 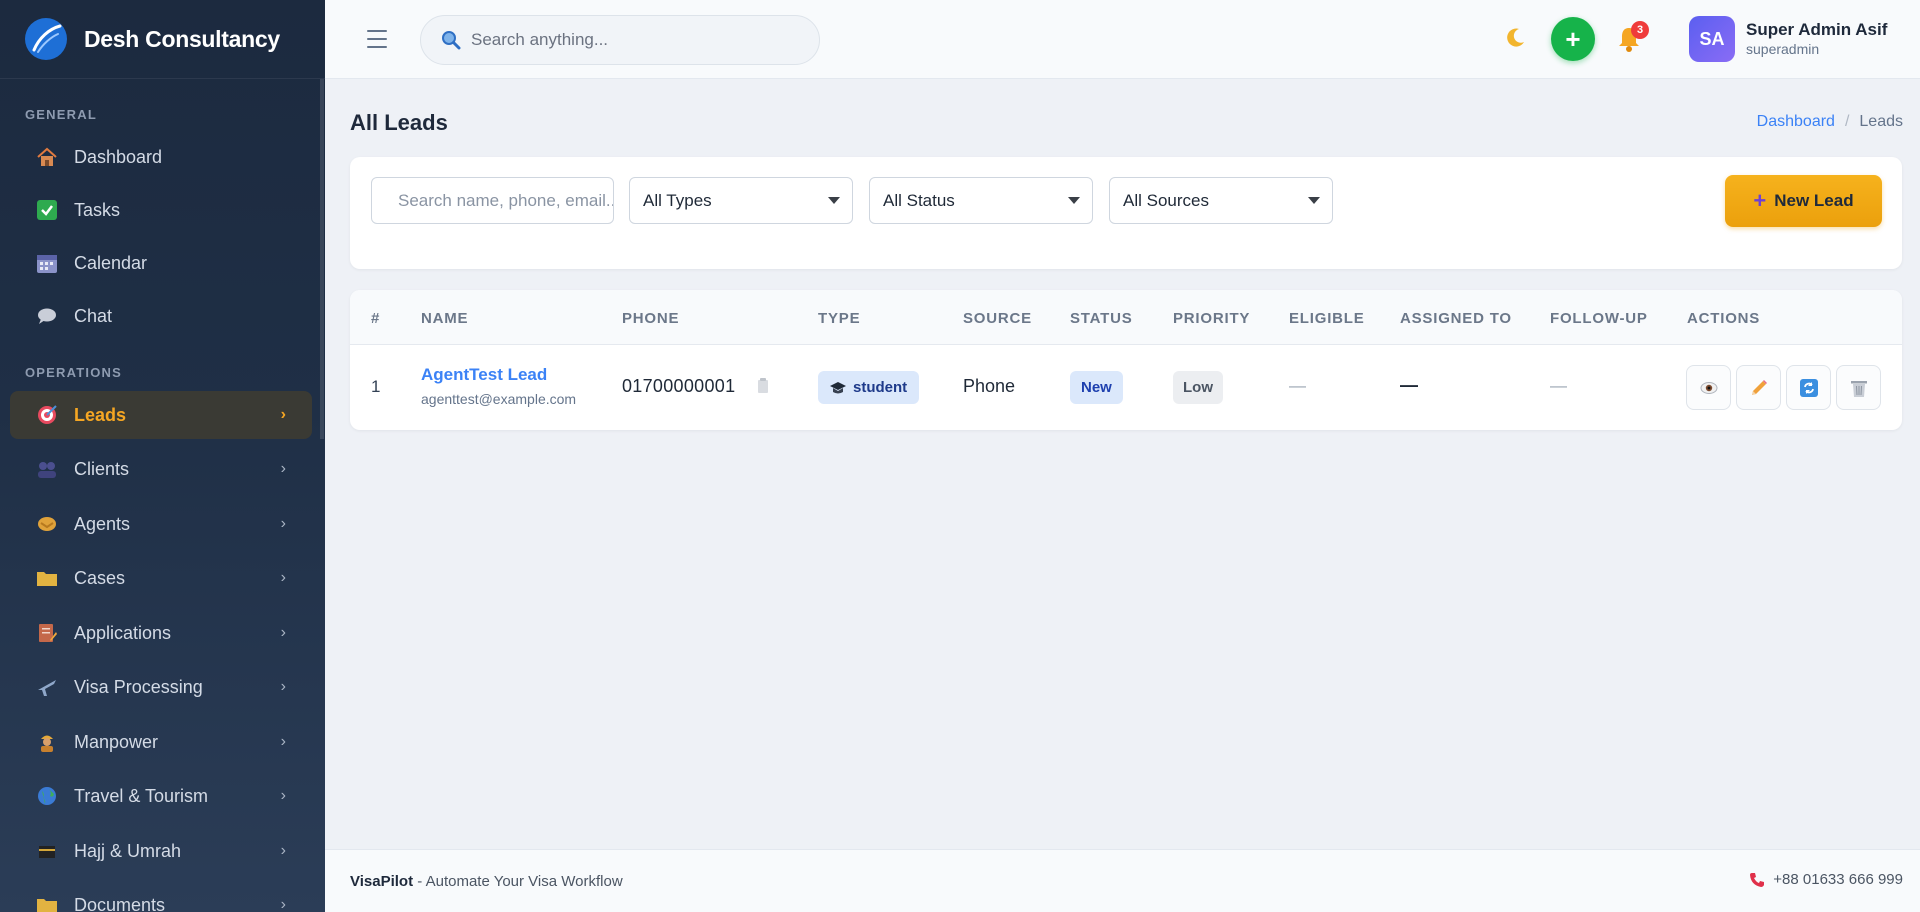 I want to click on sidebar-item-tasks: Tasks, so click(x=161, y=210).